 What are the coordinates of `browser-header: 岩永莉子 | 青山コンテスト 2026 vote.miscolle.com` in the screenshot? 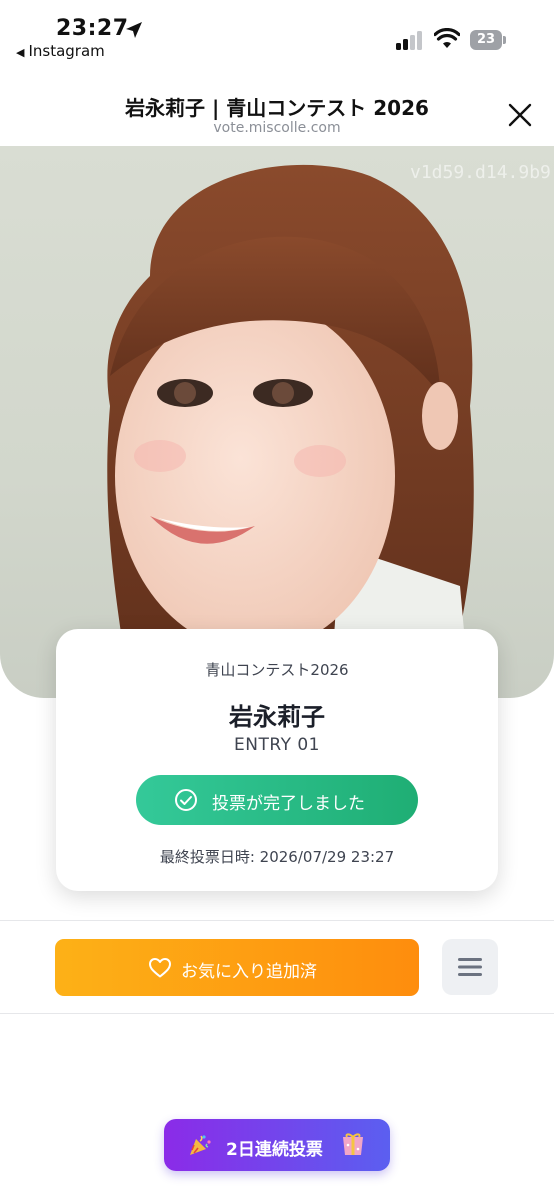 It's located at (277, 105).